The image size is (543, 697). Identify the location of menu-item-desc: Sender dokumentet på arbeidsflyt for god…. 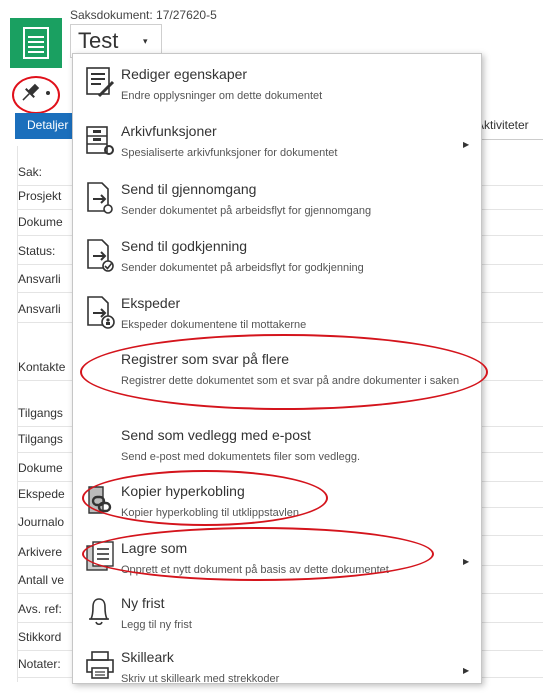
(242, 268).